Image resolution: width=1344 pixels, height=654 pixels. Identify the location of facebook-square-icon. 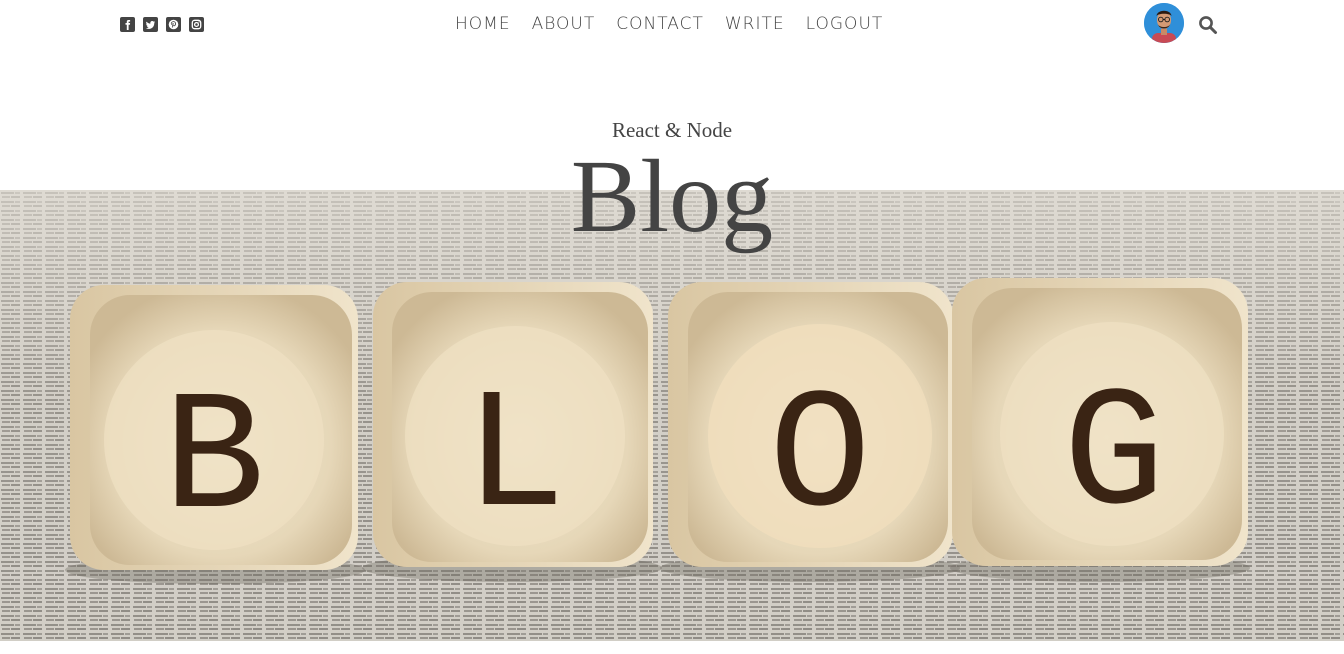
(127, 24).